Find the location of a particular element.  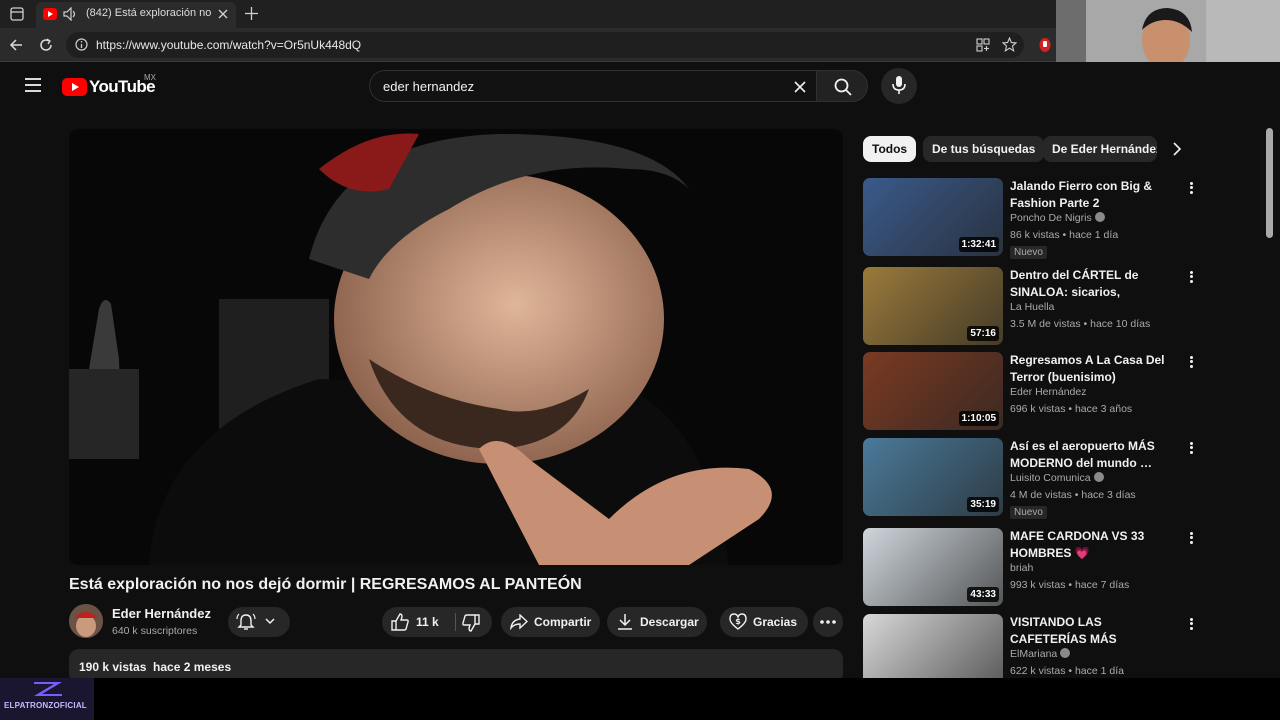

video-thumbnail: 1:10:05 is located at coordinates (933, 391).